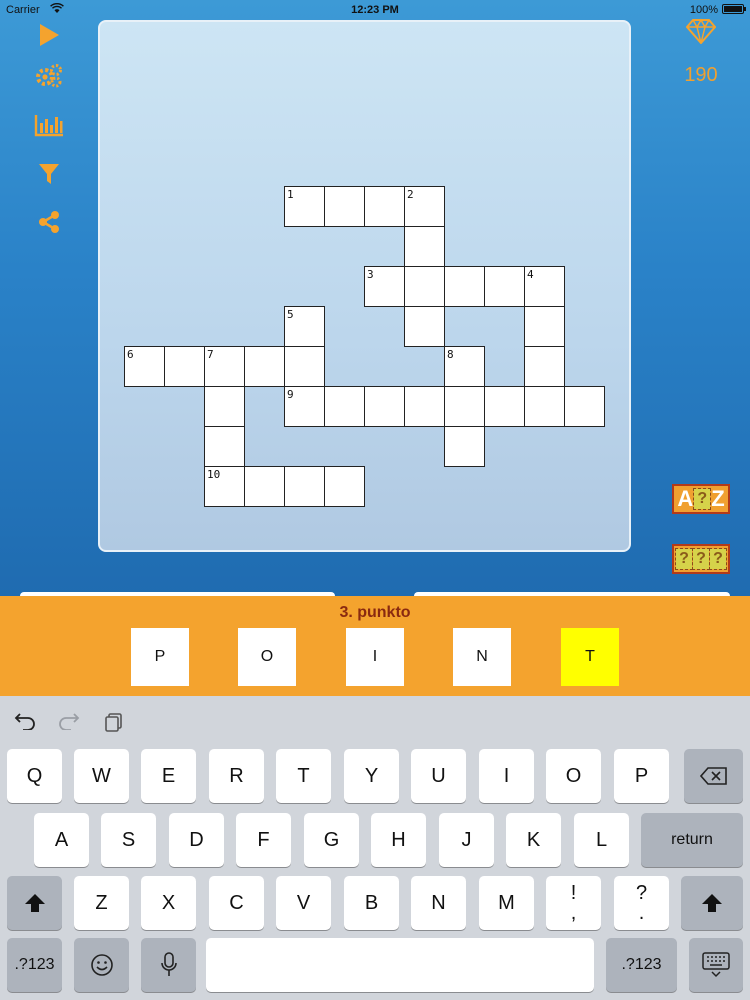 Image resolution: width=750 pixels, height=1000 pixels. I want to click on key-v: V, so click(303, 903).